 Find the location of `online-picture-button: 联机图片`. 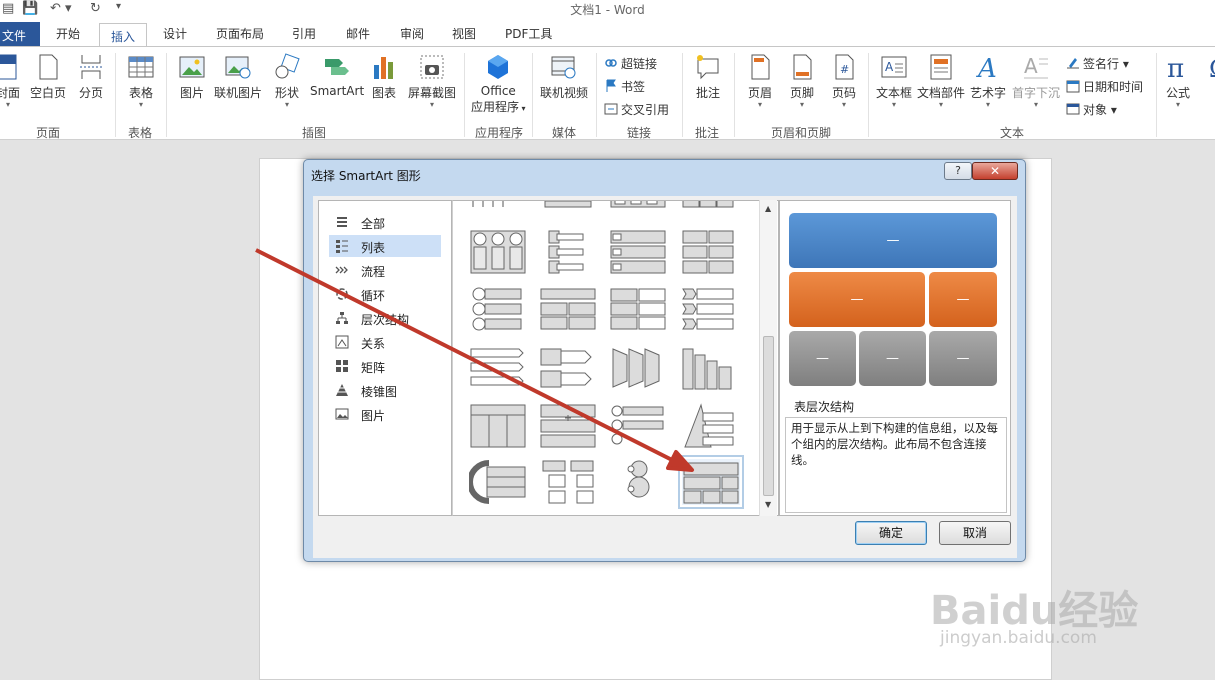

online-picture-button: 联机图片 is located at coordinates (238, 77).